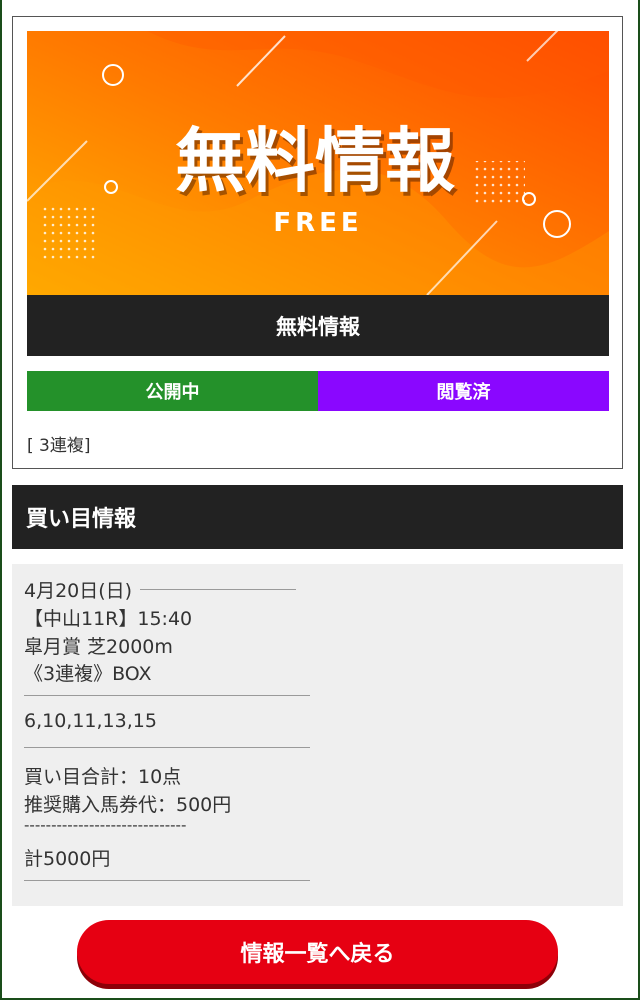 The image size is (640, 1000). I want to click on race-name: 皐月賞 芝2000m, so click(98, 647).